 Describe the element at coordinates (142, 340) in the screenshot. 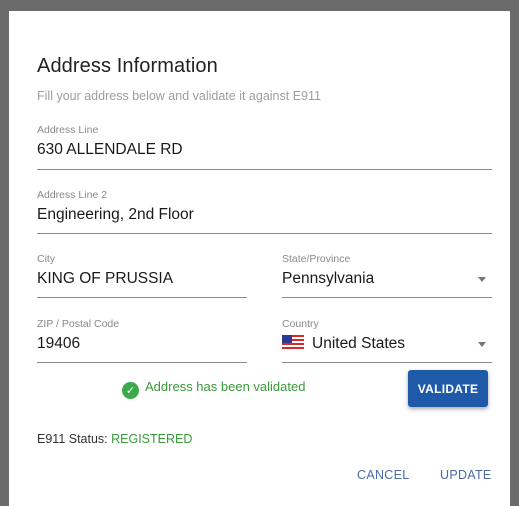

I see `zip-field: ZIP / Postal Code 19406` at that location.